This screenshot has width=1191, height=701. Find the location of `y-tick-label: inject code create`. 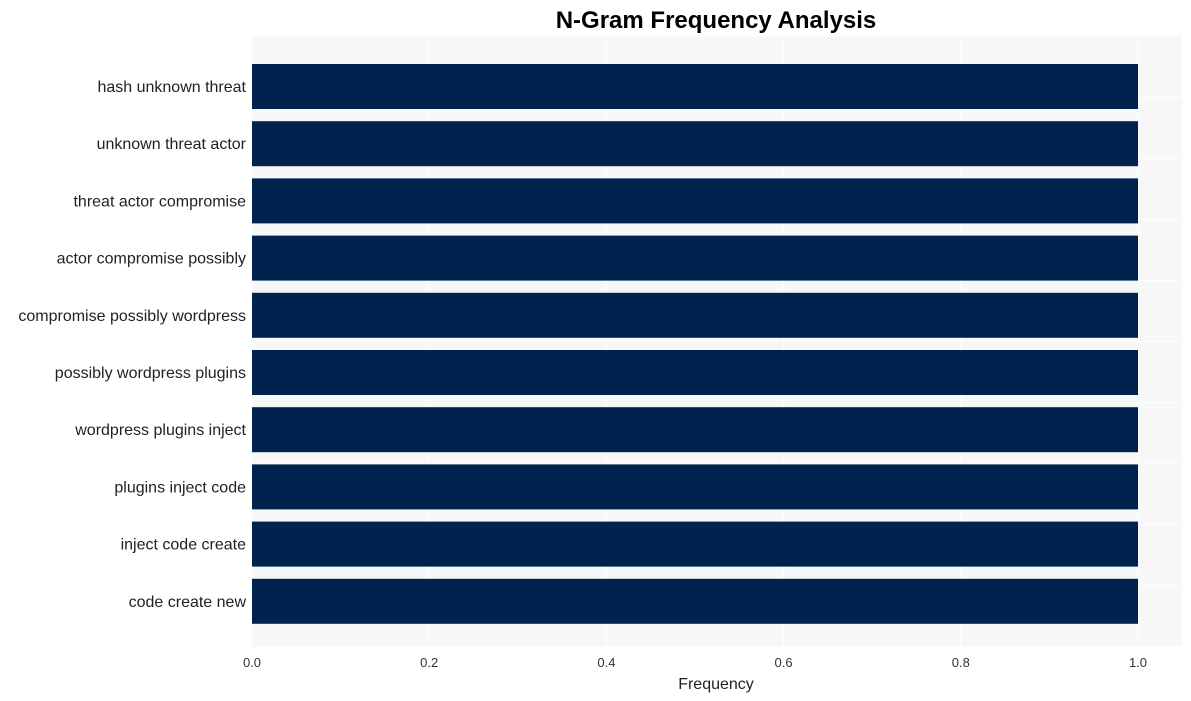

y-tick-label: inject code create is located at coordinates (184, 545).